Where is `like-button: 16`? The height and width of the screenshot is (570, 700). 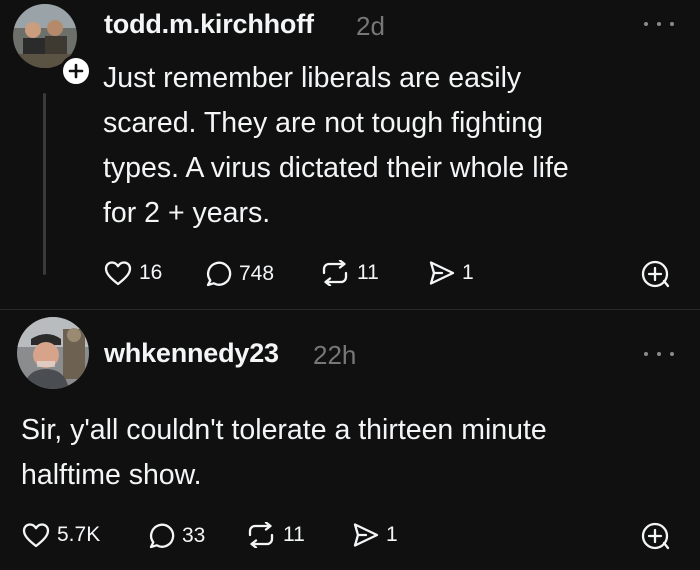
like-button: 16 is located at coordinates (133, 273).